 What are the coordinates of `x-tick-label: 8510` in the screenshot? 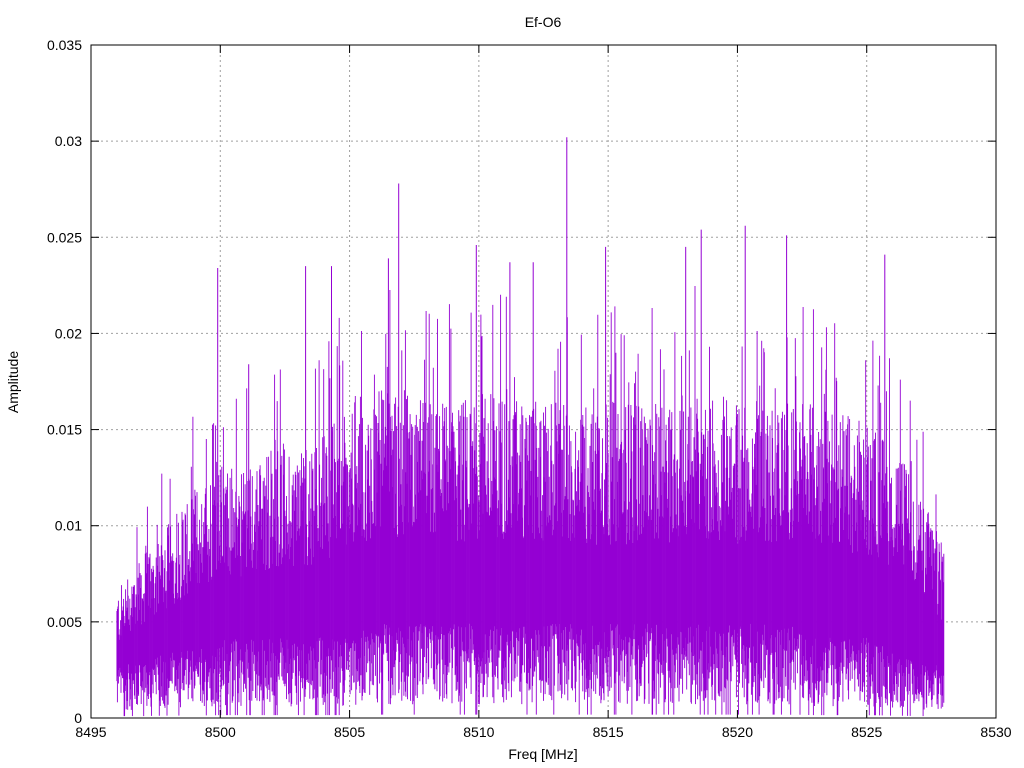 It's located at (478, 732).